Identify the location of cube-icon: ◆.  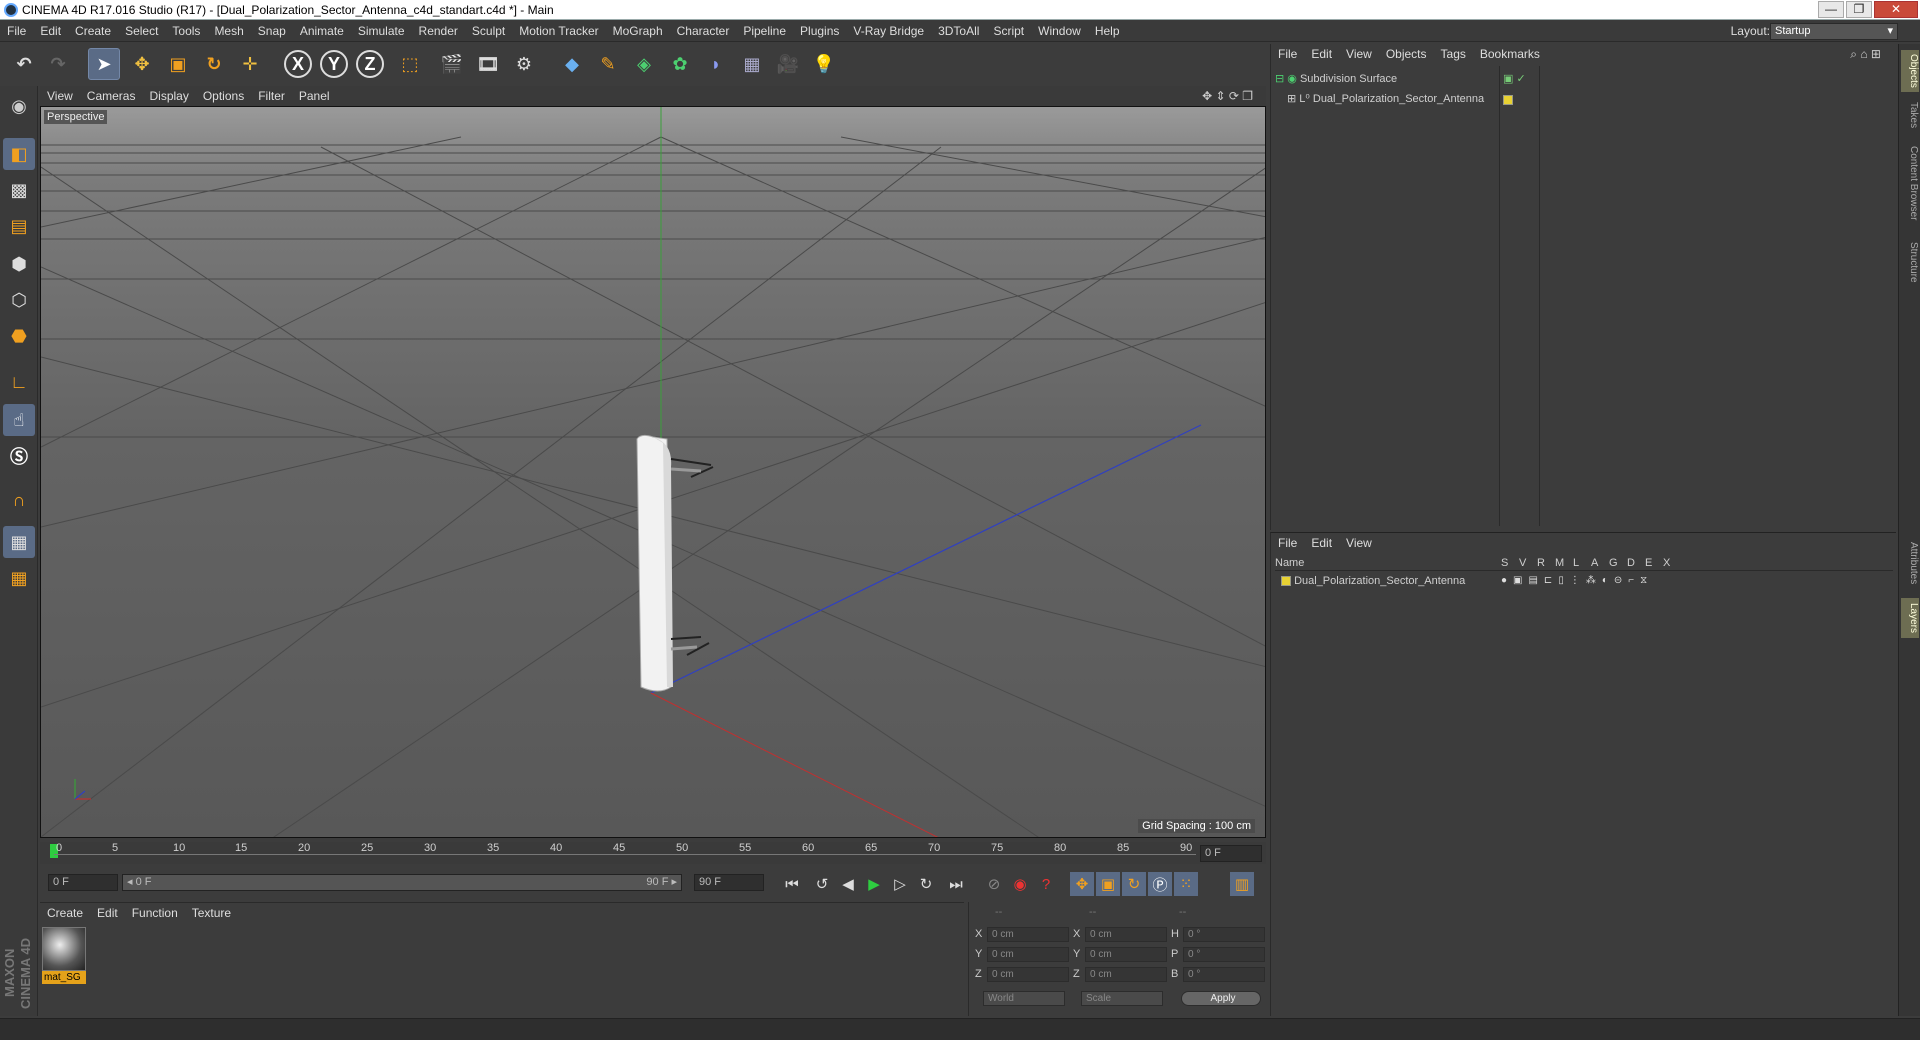
(572, 64).